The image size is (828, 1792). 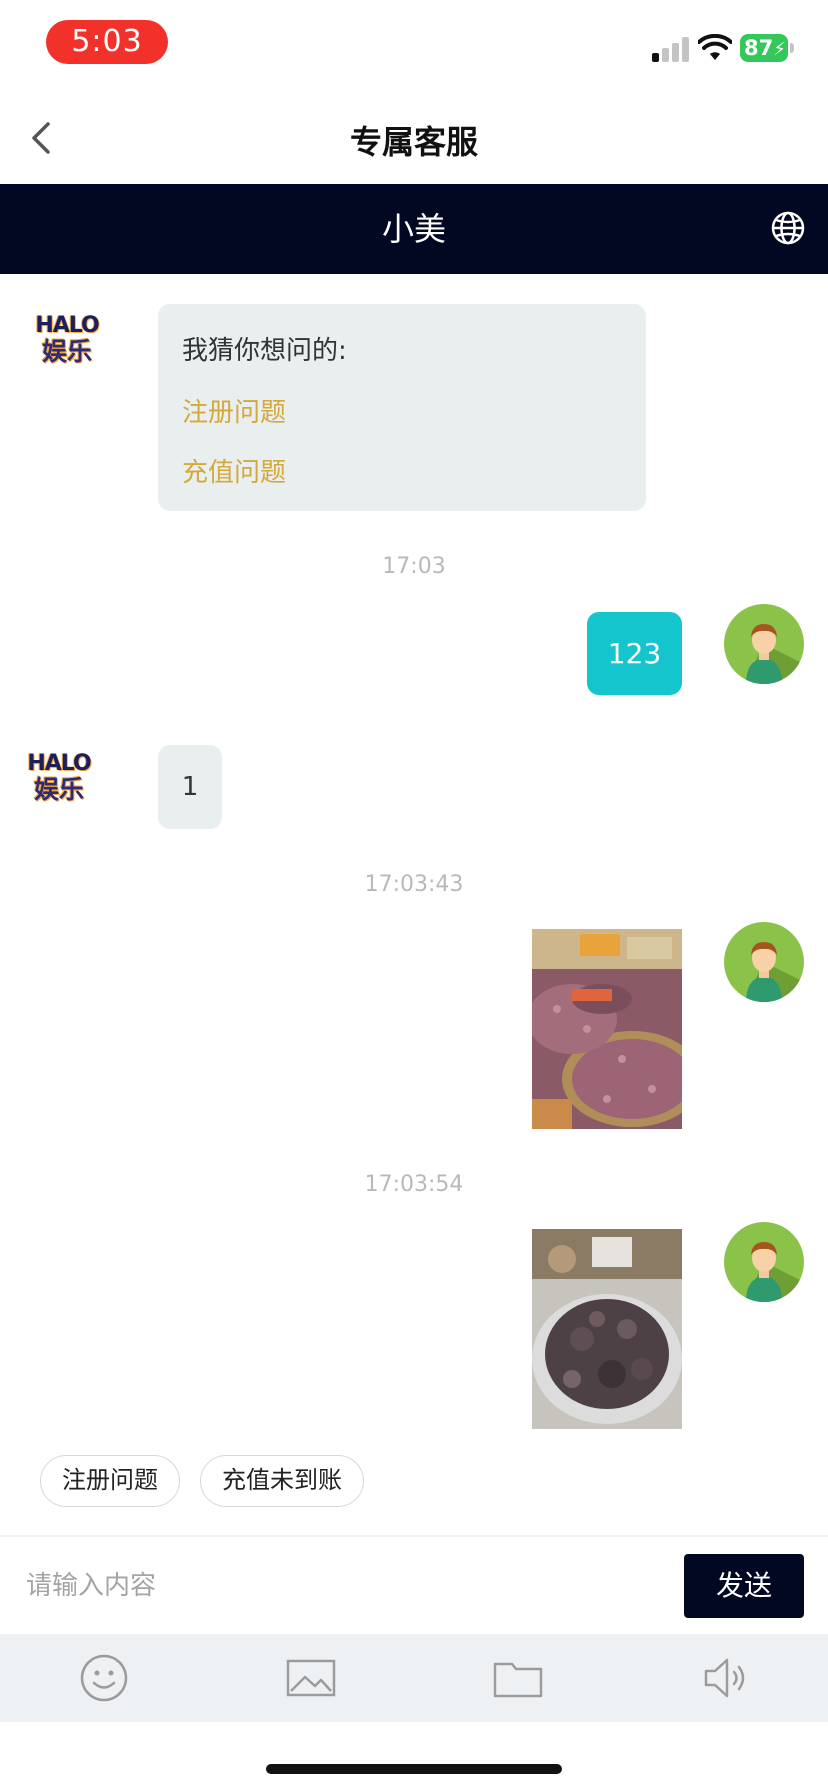 I want to click on image-icon, so click(x=311, y=1678).